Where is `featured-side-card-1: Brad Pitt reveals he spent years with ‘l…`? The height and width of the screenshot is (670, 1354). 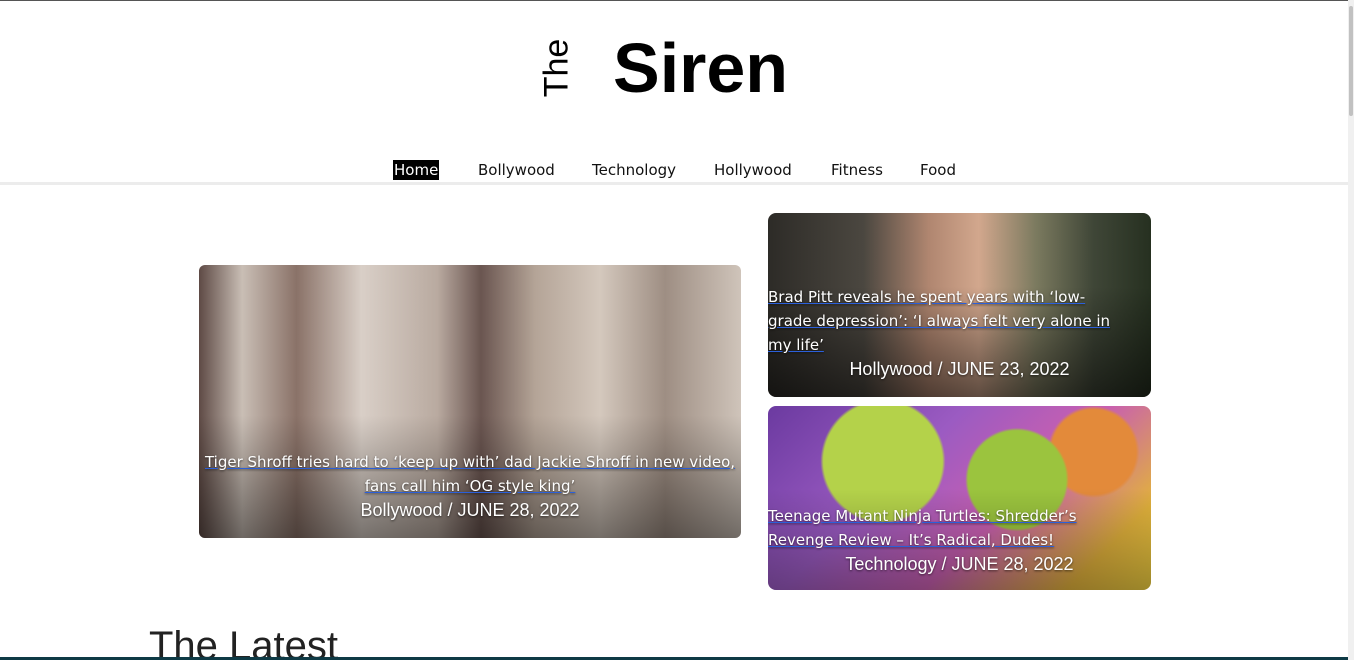 featured-side-card-1: Brad Pitt reveals he spent years with ‘l… is located at coordinates (959, 305).